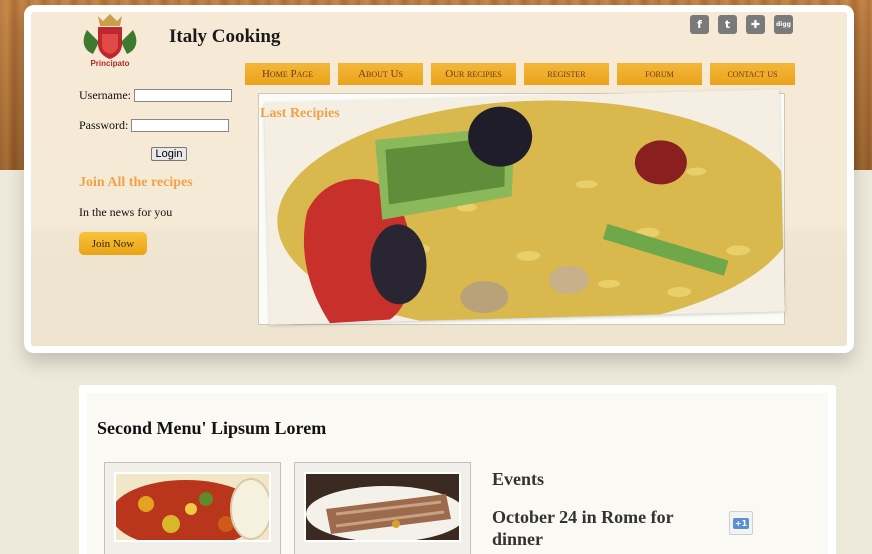  Describe the element at coordinates (752, 74) in the screenshot. I see `nav-item-contact: contact us` at that location.